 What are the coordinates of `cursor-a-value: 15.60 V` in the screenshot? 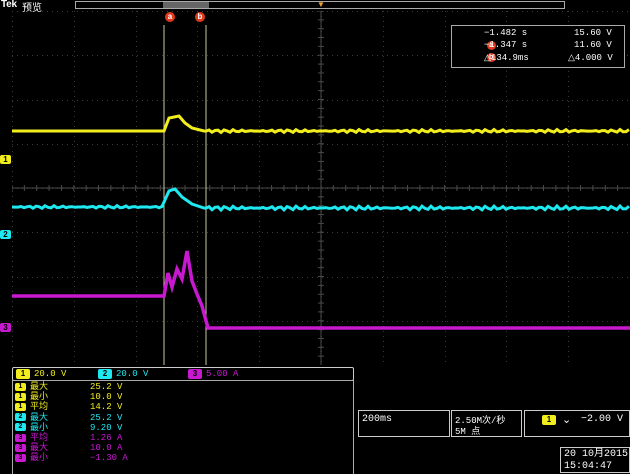 It's located at (593, 33).